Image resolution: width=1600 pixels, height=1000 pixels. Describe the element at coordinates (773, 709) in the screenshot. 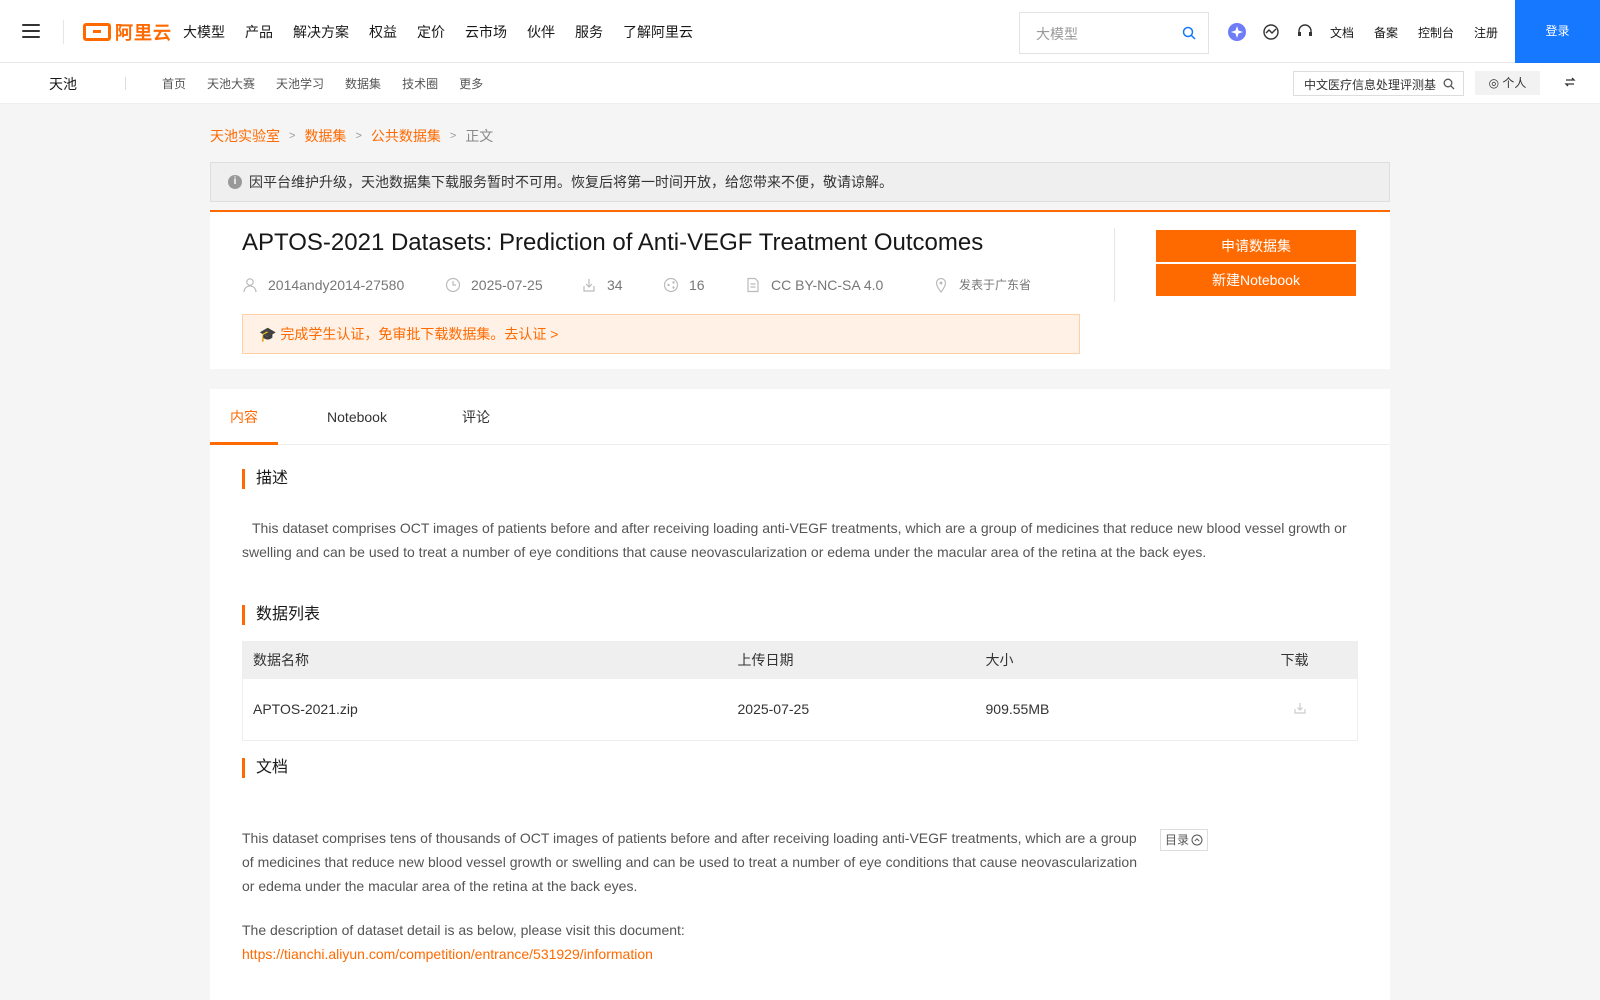

I see `file-date: 2025-07-25` at that location.